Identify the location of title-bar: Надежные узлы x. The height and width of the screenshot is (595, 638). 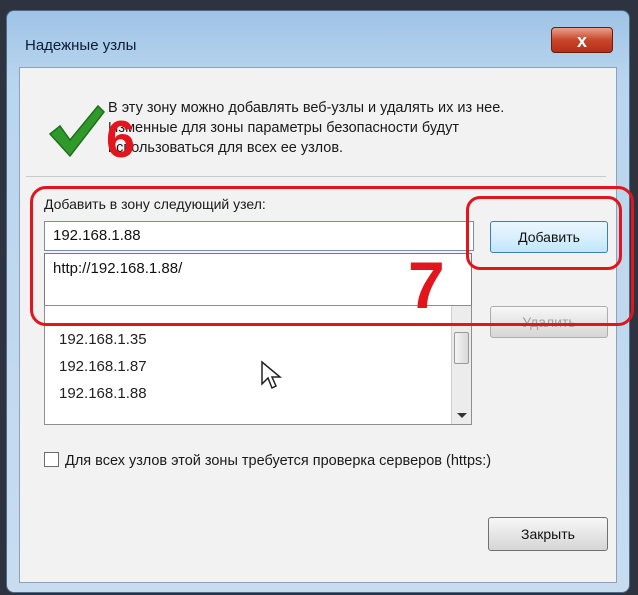
(318, 39).